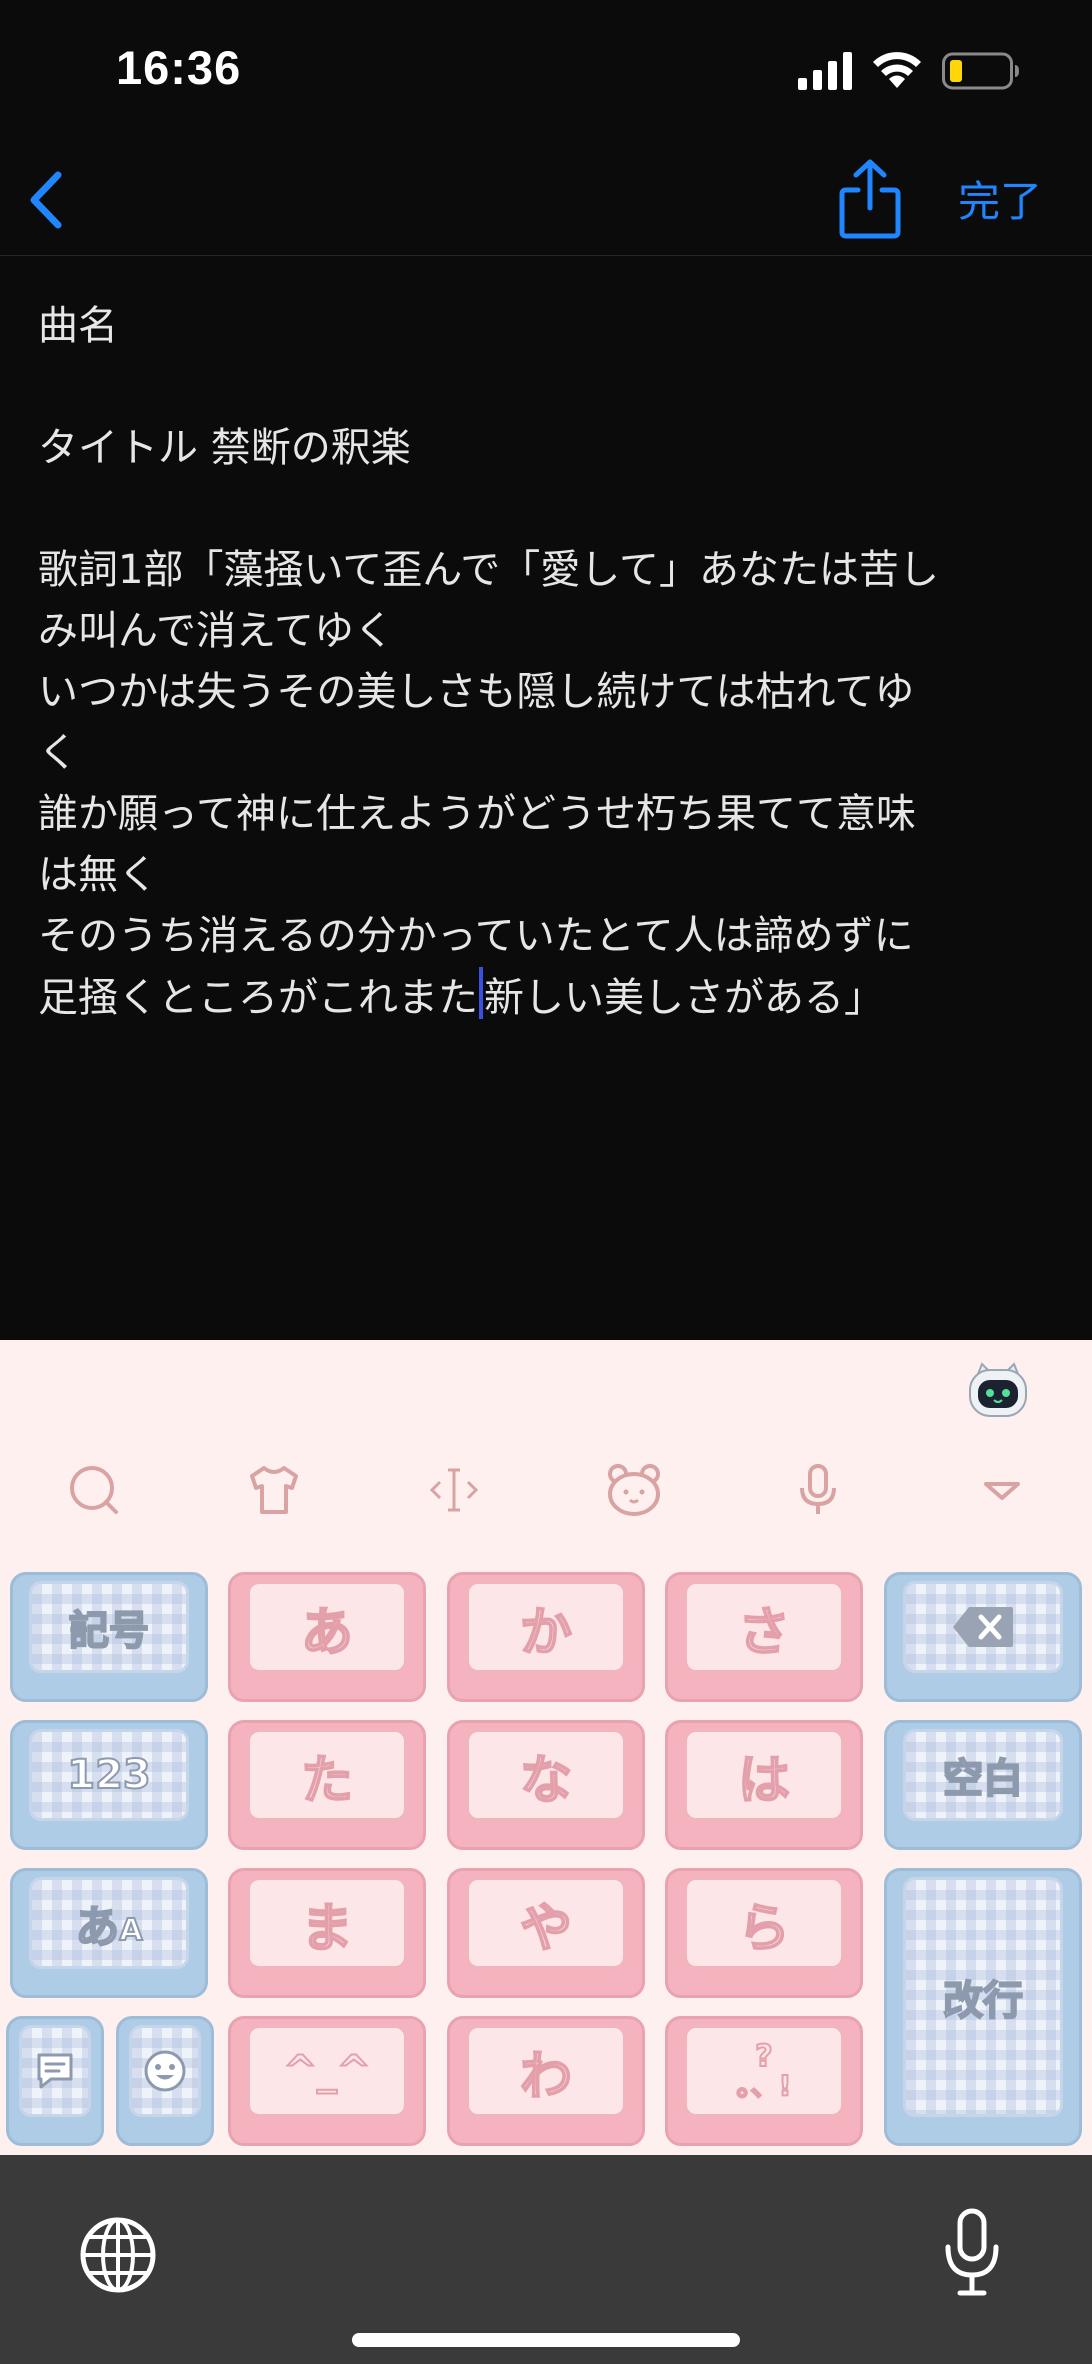 This screenshot has height=2364, width=1092. What do you see at coordinates (476, 692) in the screenshot?
I see `note-line: いつかは失うその美しさも隠し続けては枯れてゆ` at bounding box center [476, 692].